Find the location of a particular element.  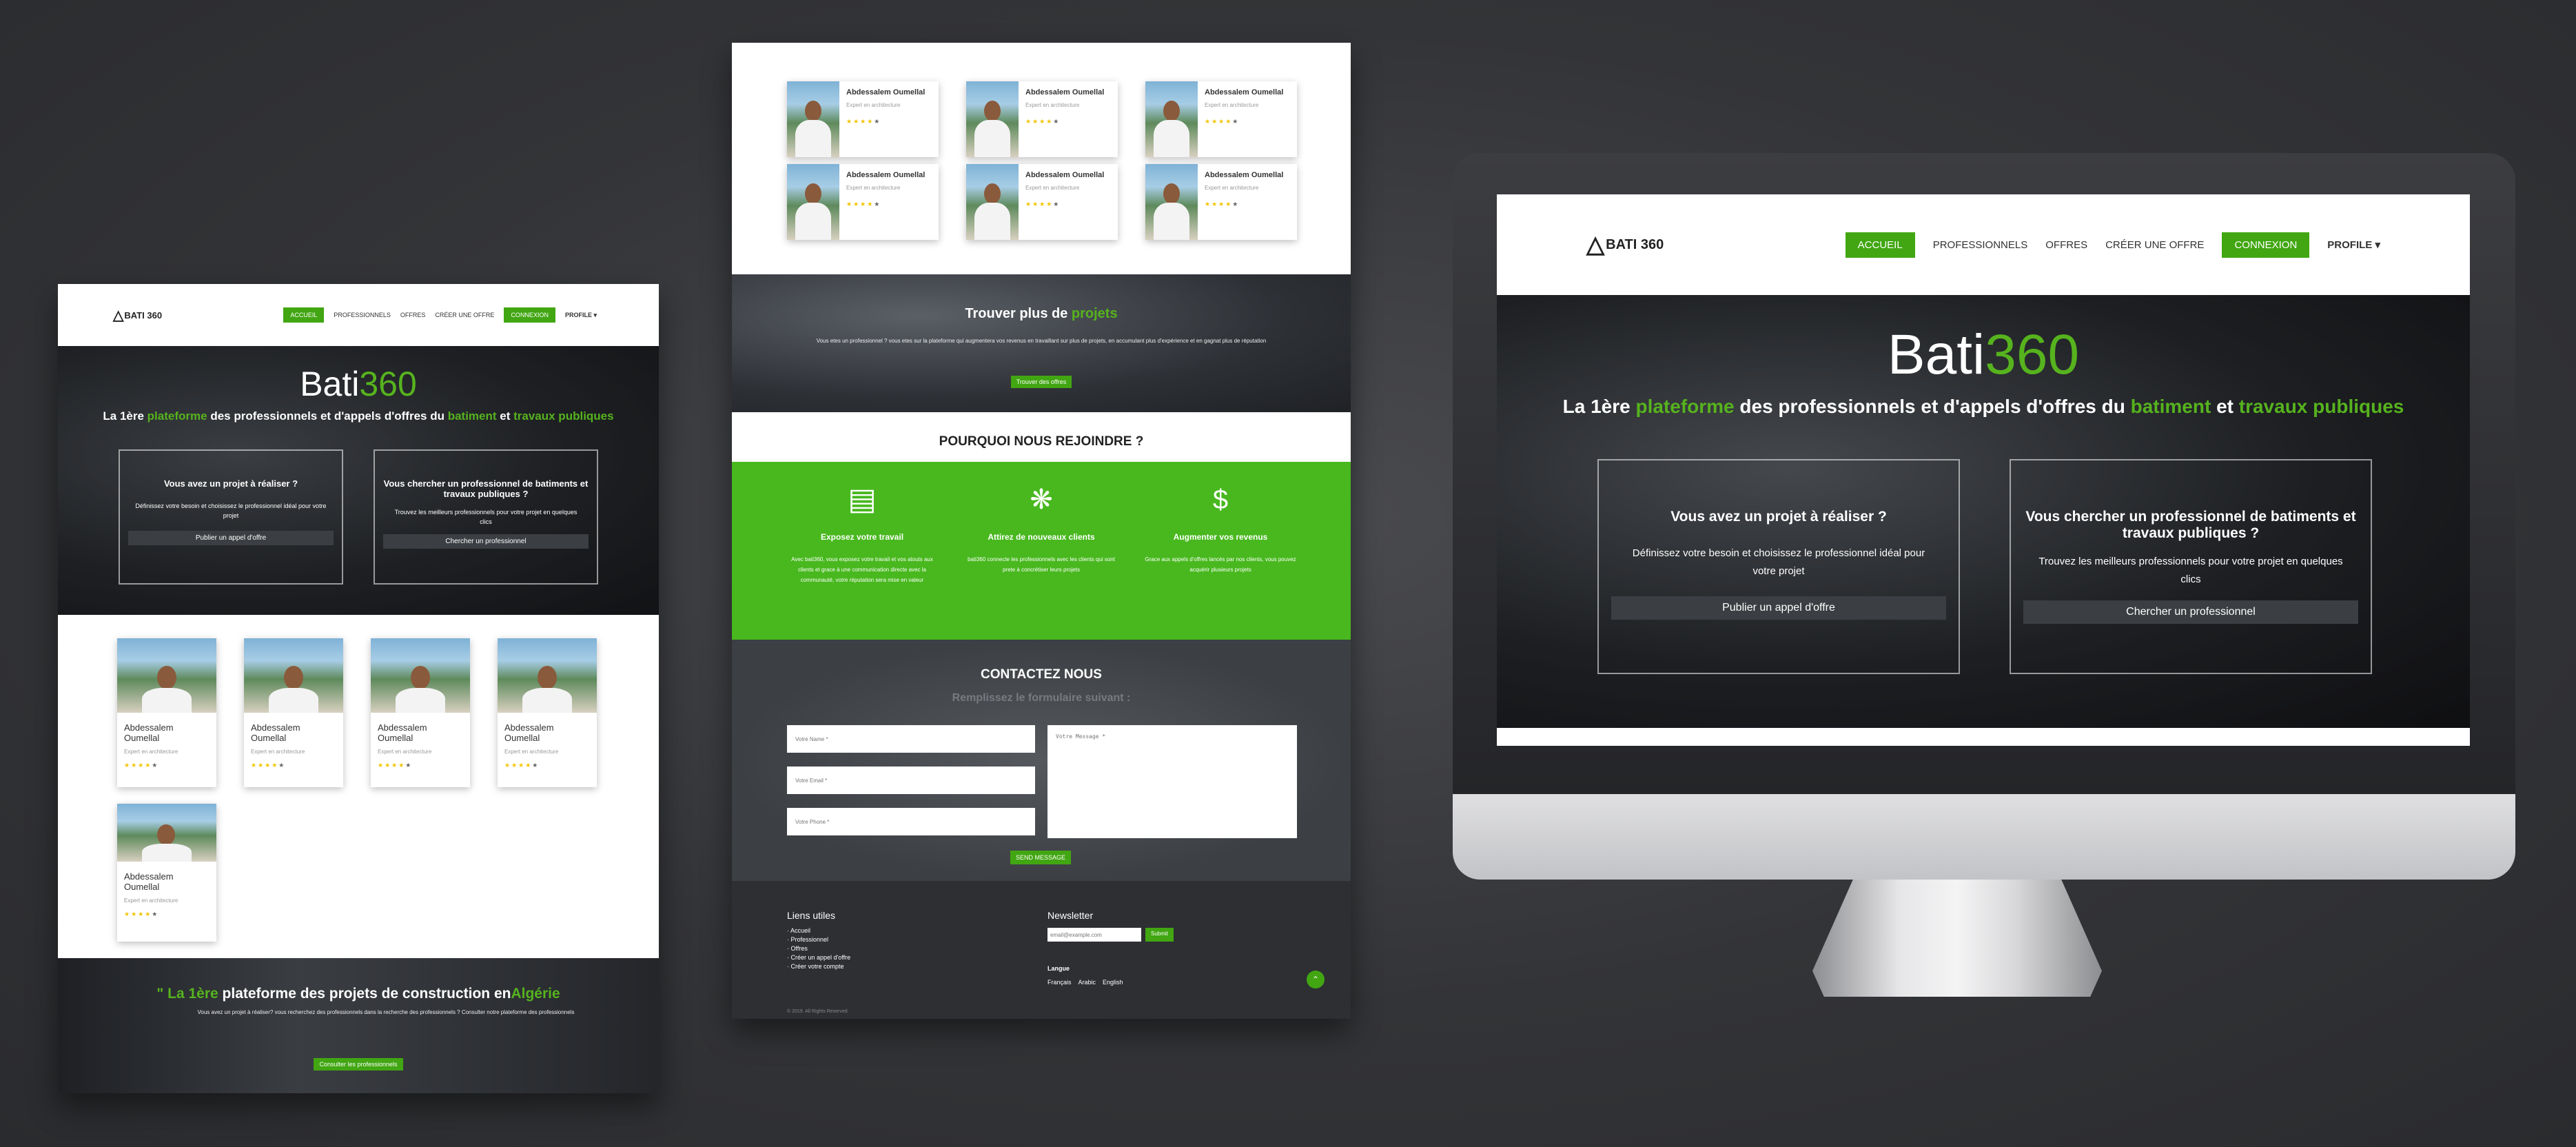

scroll-top-icon: ⌃ is located at coordinates (1316, 979).